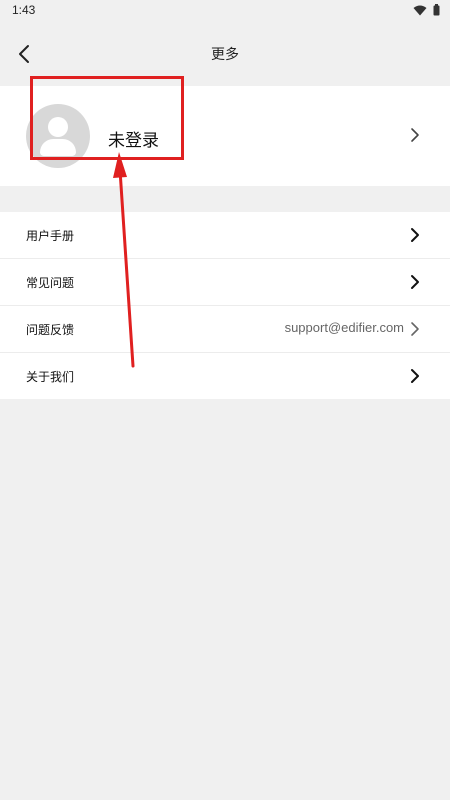 This screenshot has height=800, width=450. Describe the element at coordinates (436, 10) in the screenshot. I see `battery-icon` at that location.